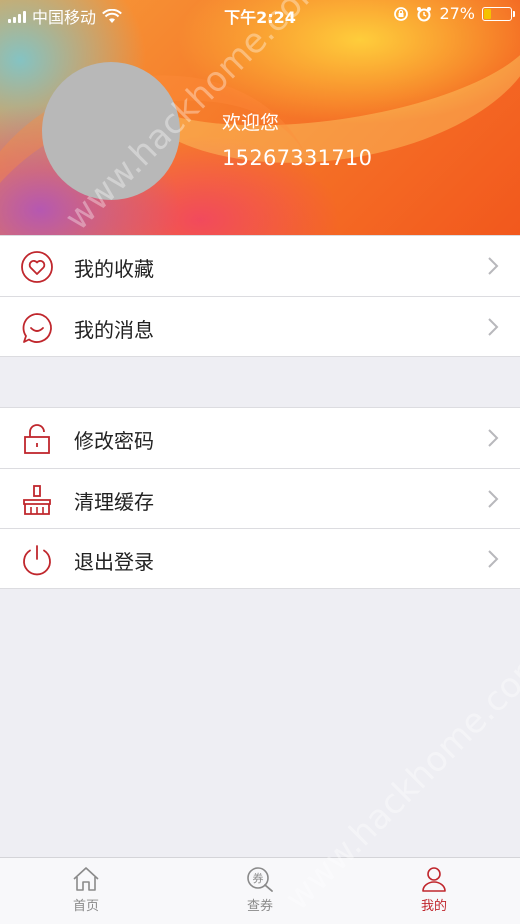 The image size is (520, 924). Describe the element at coordinates (114, 562) in the screenshot. I see `menu-item-label: 退出登录` at that location.